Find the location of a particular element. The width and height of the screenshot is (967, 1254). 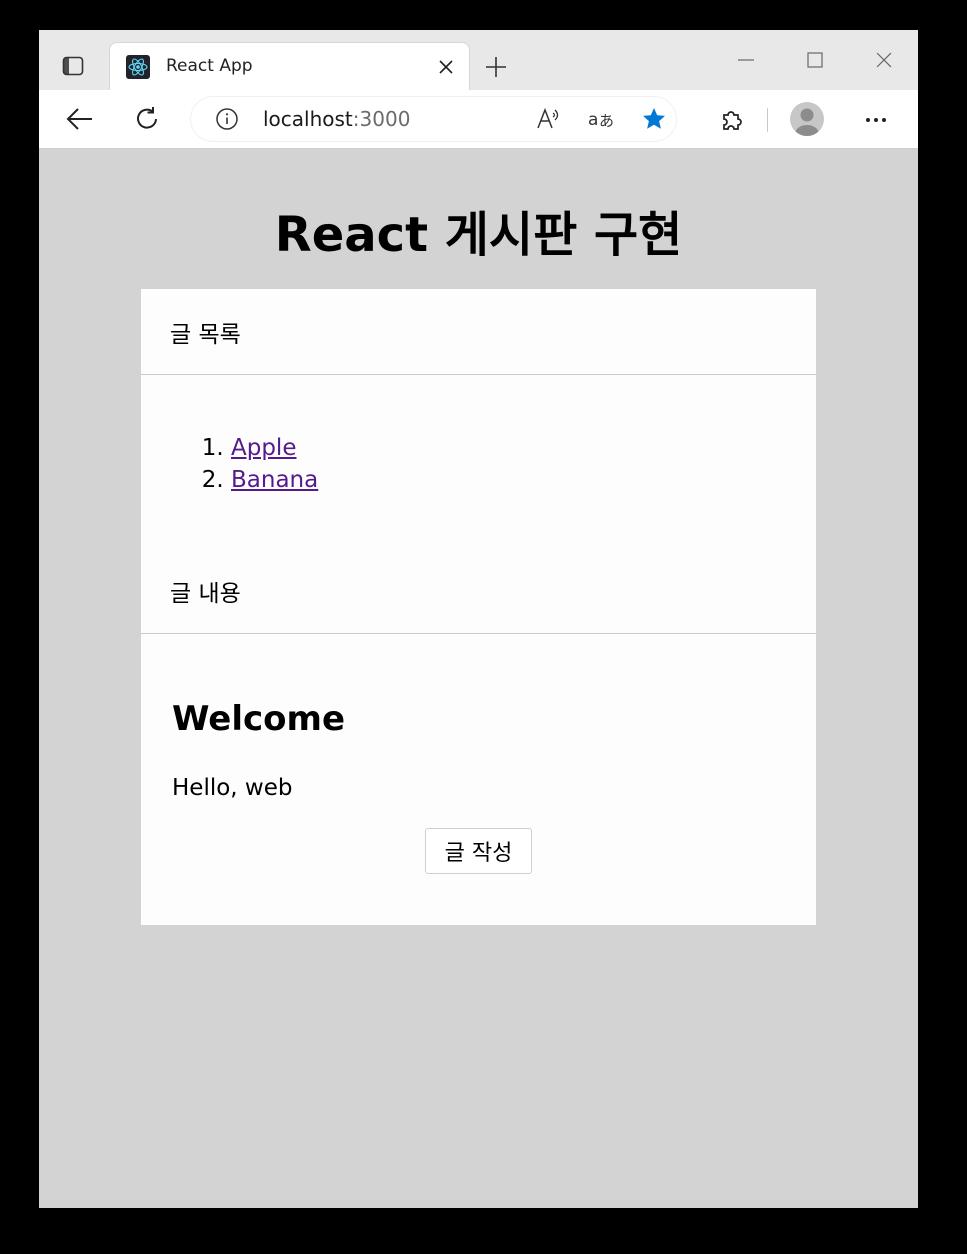

url-text: localhost:3000 is located at coordinates (336, 119).